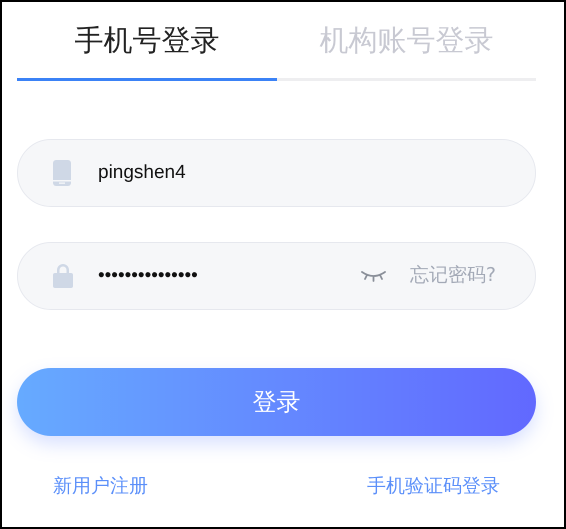 The image size is (566, 529). Describe the element at coordinates (373, 276) in the screenshot. I see `closed-eye-icon` at that location.